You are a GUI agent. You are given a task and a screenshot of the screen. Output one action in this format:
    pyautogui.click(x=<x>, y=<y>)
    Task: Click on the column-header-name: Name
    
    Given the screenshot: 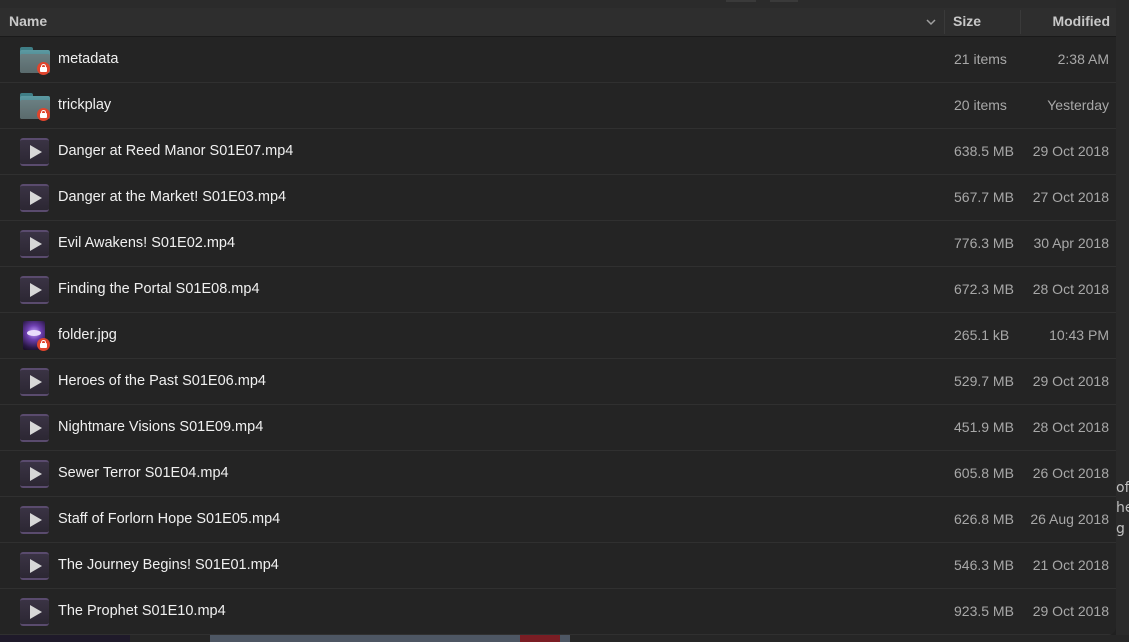 What is the action you would take?
    pyautogui.click(x=28, y=22)
    